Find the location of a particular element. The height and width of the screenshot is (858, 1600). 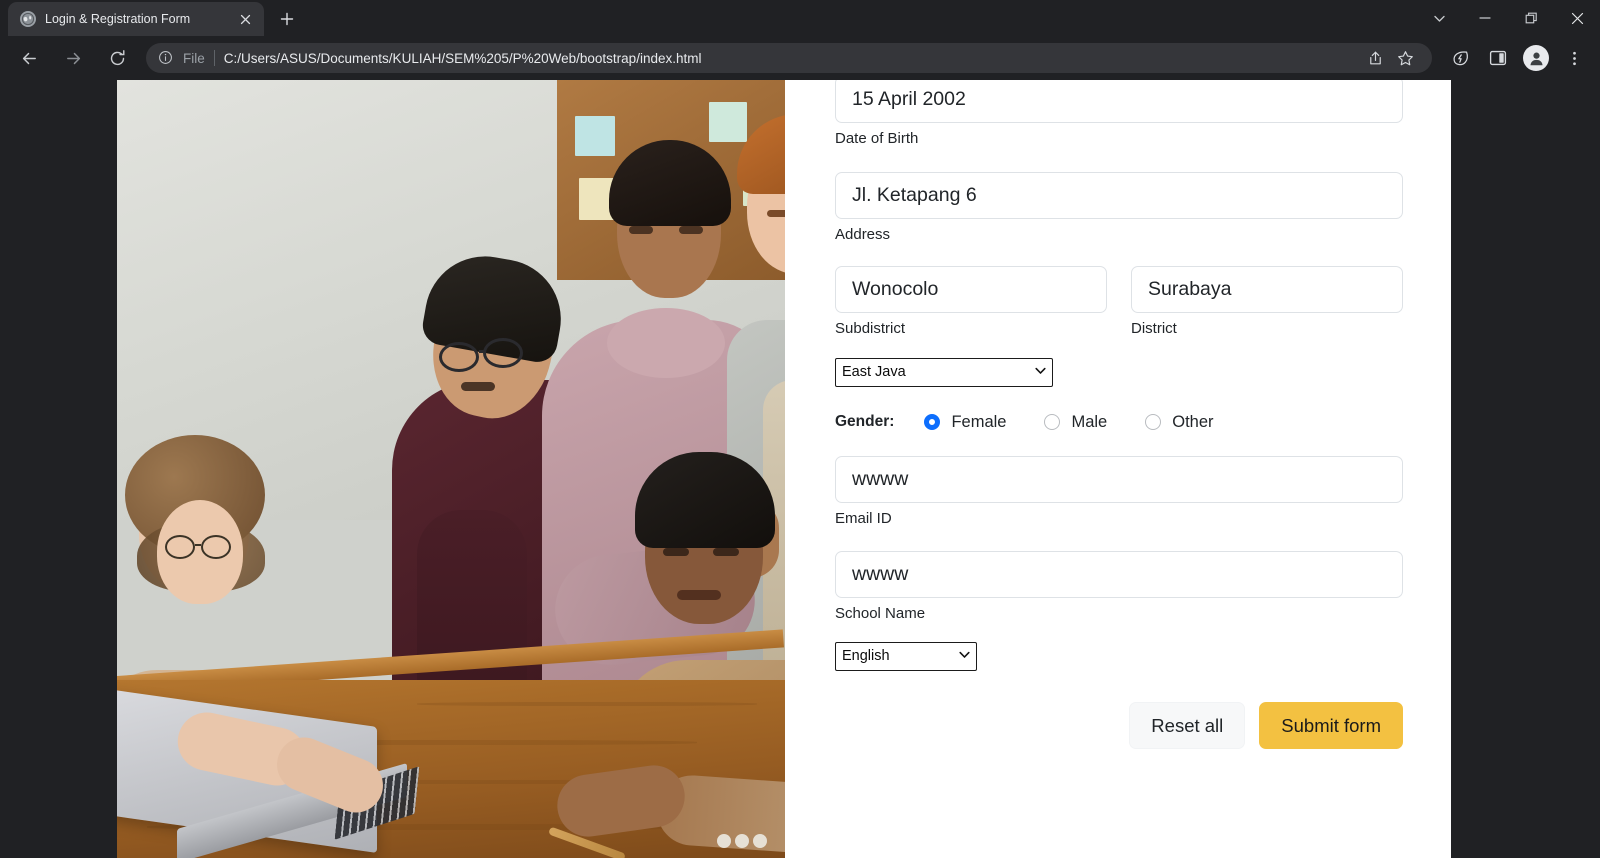

radio-female is located at coordinates (932, 422).